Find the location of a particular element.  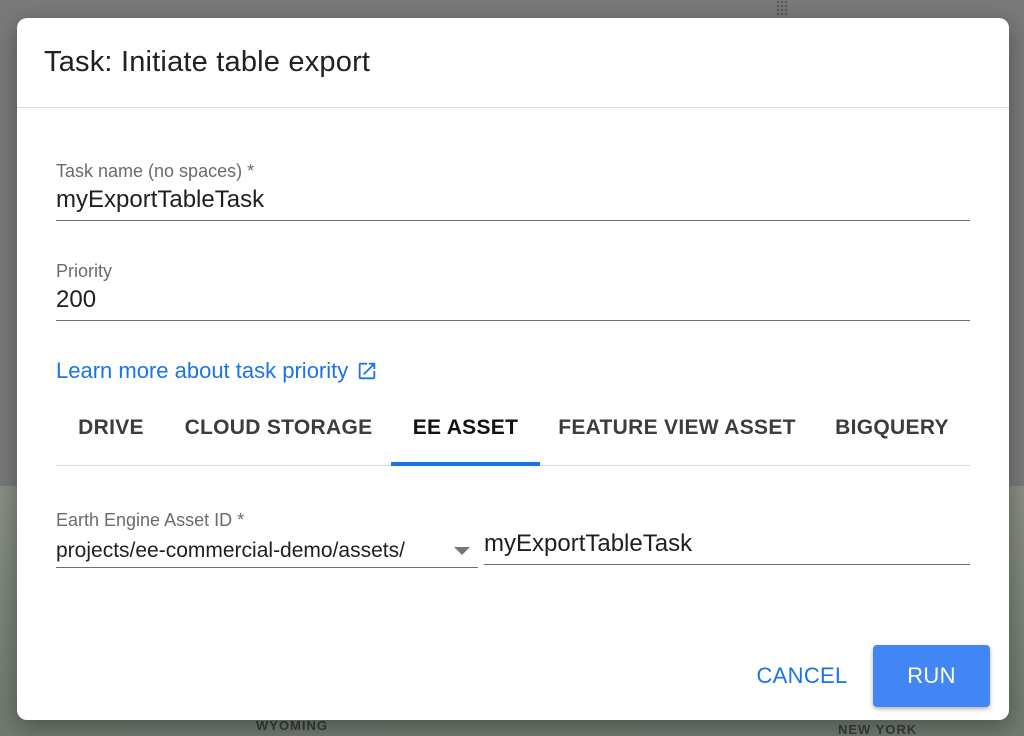

tab-feature-view-asset: FEATURE VIEW ASSET is located at coordinates (677, 427).